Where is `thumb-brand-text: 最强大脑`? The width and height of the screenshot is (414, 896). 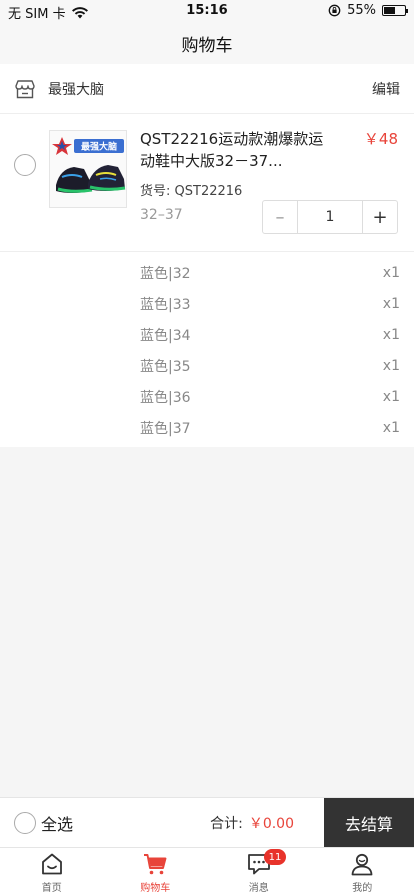
thumb-brand-text: 最强大脑 is located at coordinates (99, 147).